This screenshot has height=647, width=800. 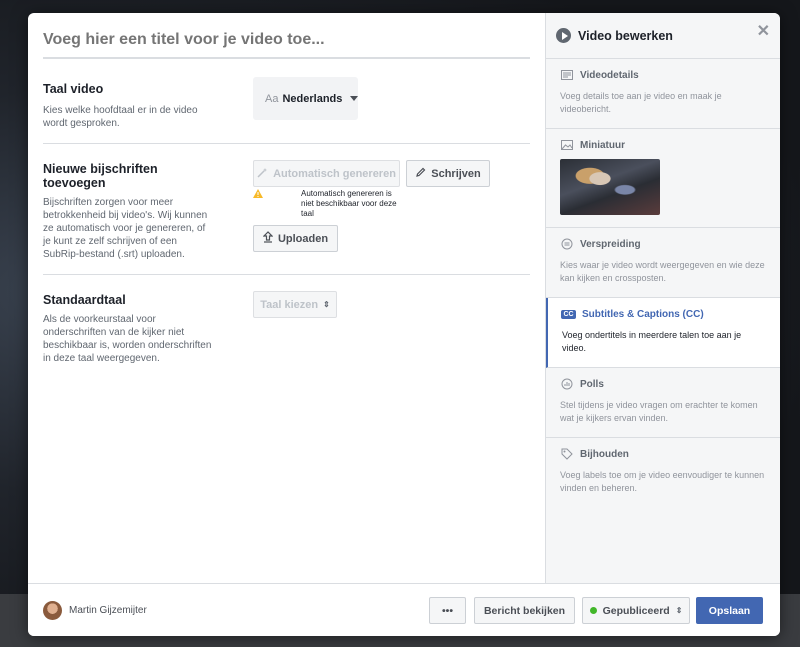 I want to click on view-post-button: Bericht bekijken, so click(x=524, y=610).